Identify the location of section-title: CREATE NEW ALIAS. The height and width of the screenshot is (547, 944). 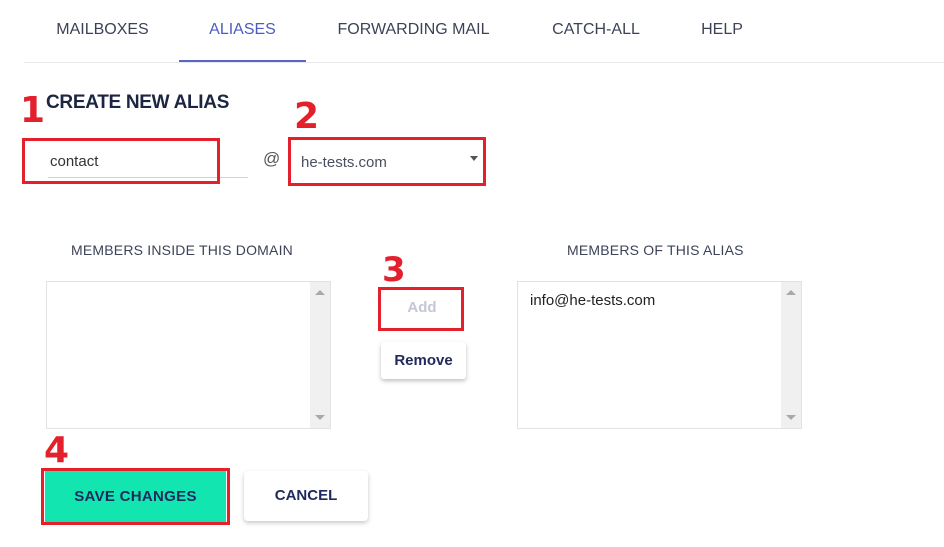
(138, 102).